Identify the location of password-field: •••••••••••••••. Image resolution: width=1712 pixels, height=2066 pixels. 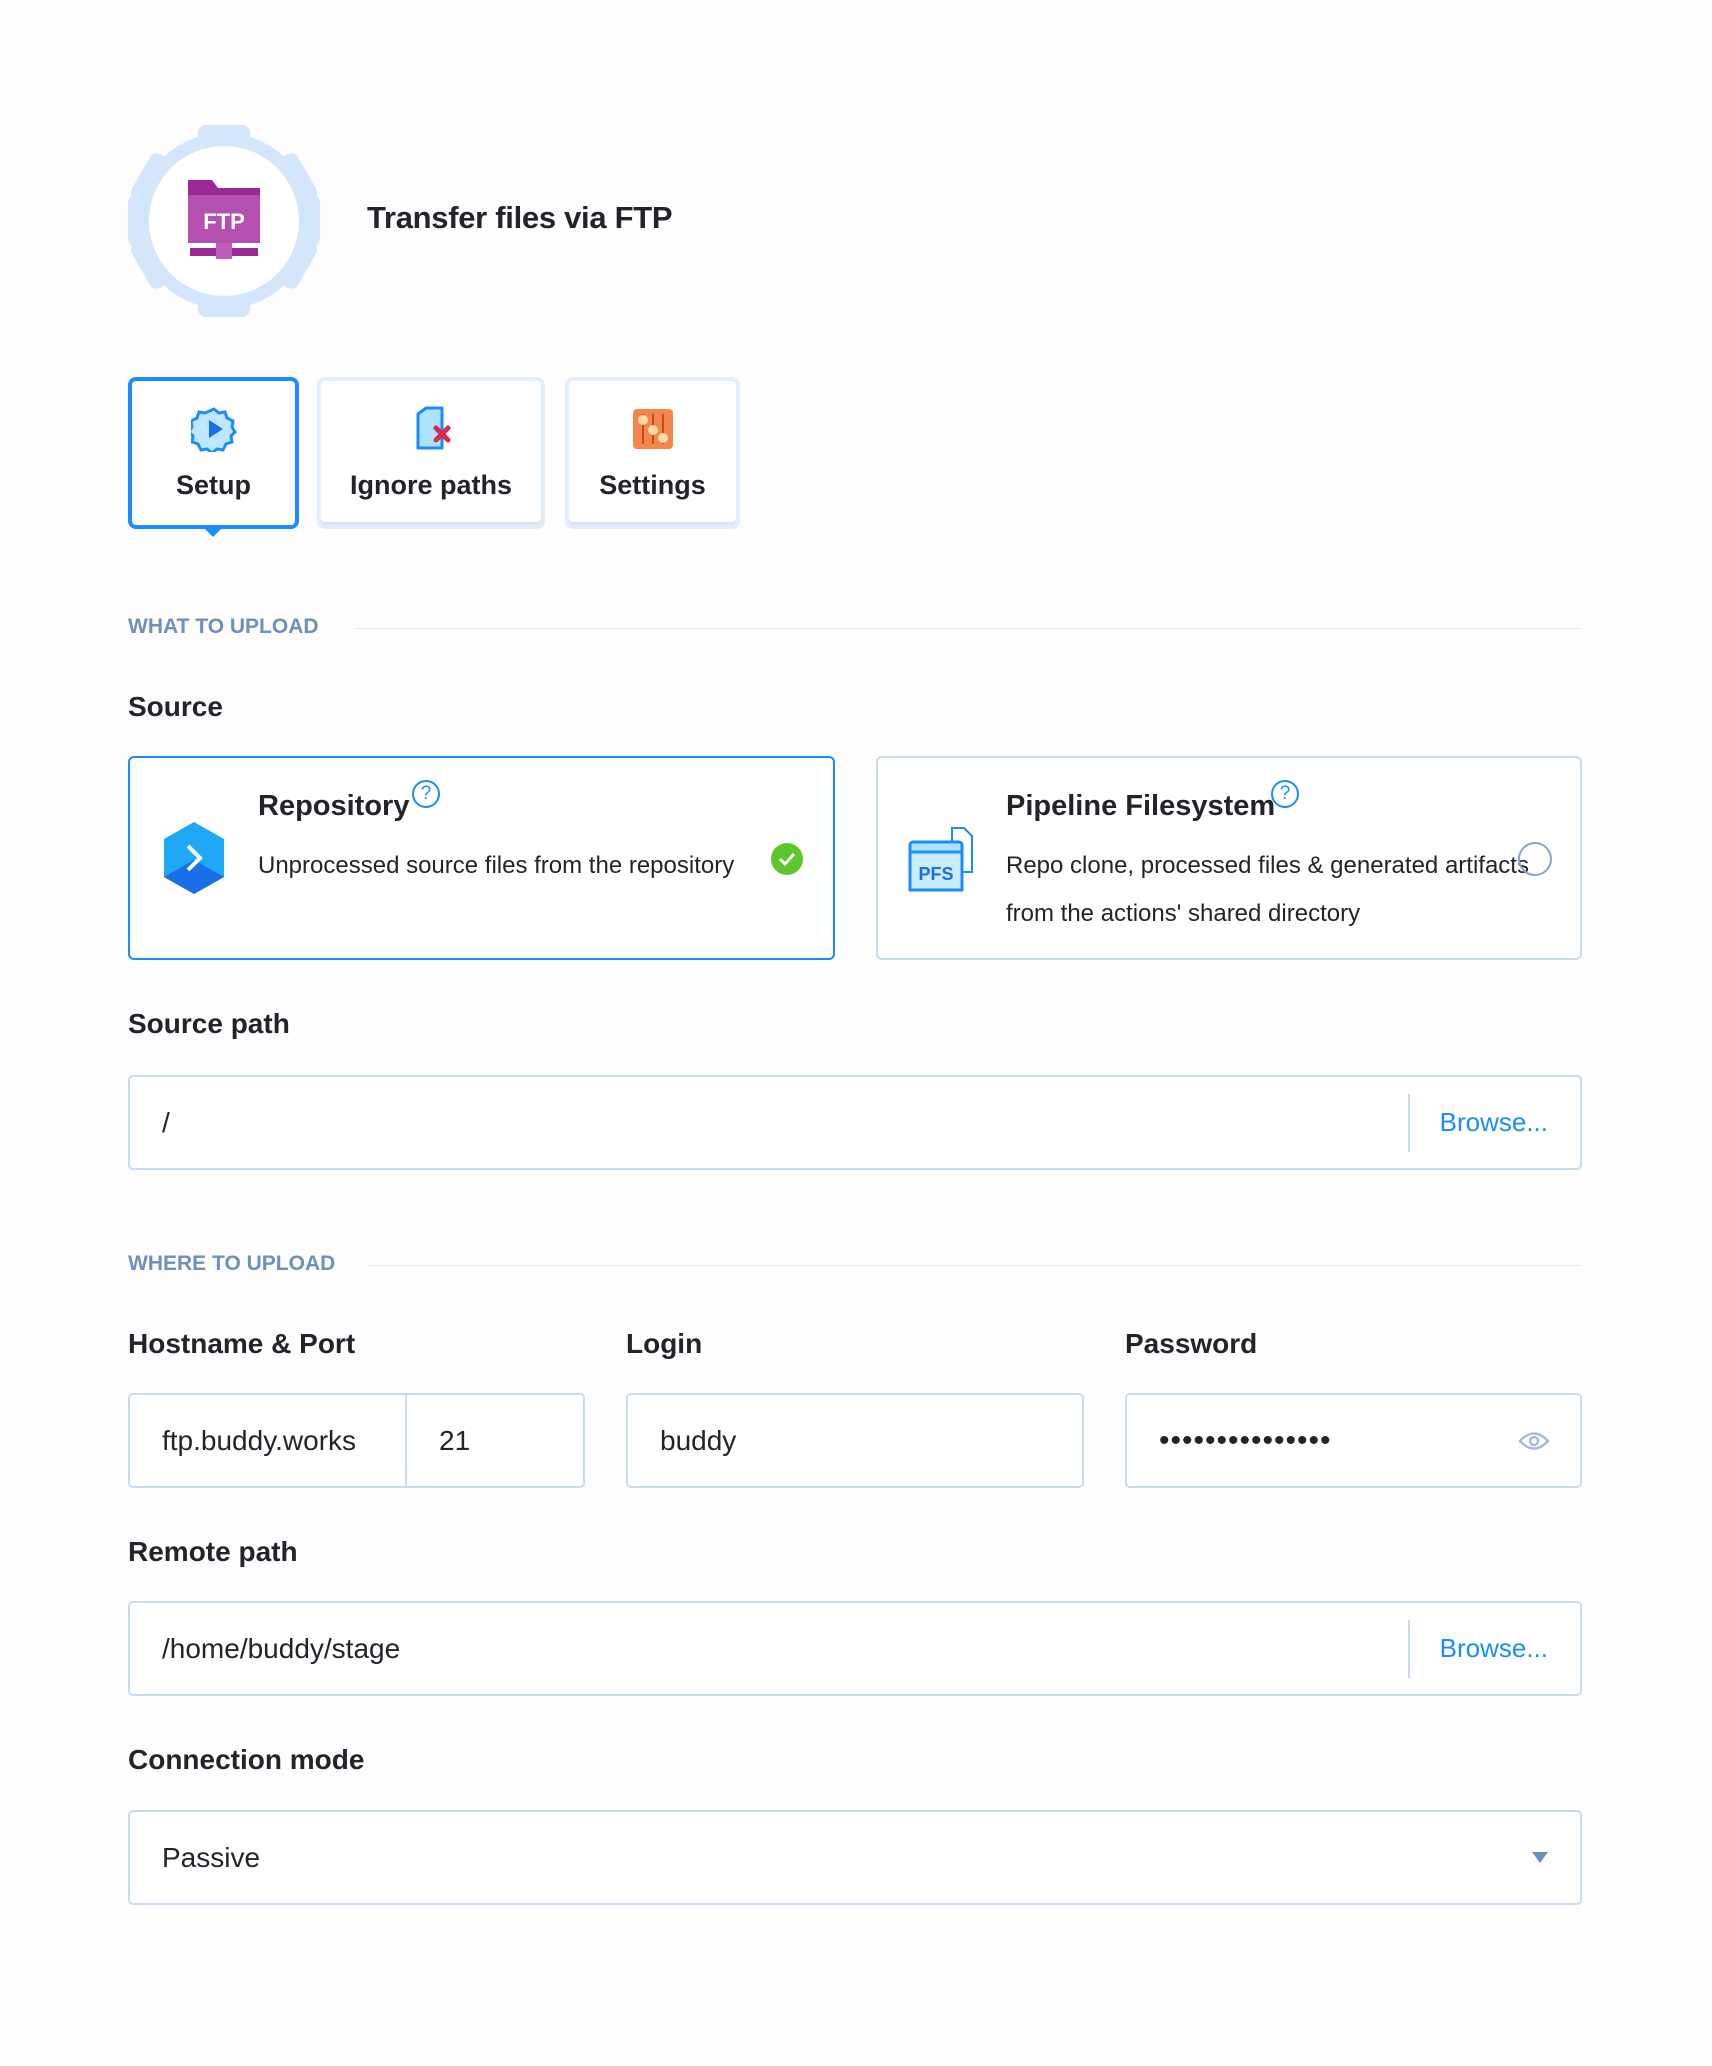
(1353, 1440).